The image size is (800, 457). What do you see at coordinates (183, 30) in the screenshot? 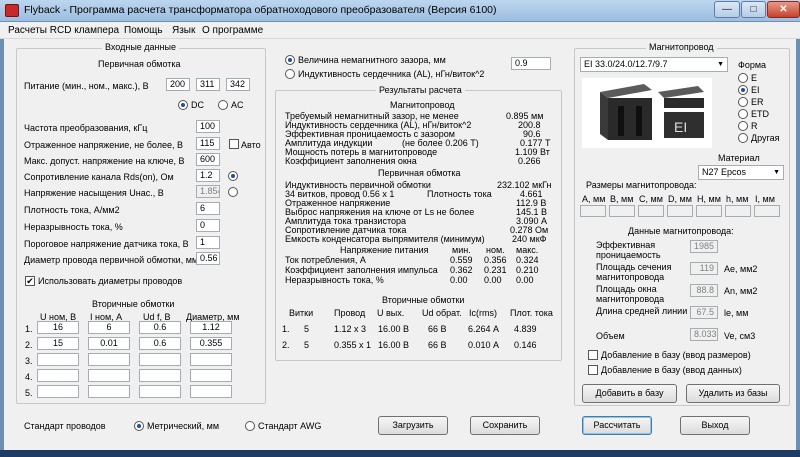
I see `menu-language: Язык` at bounding box center [183, 30].